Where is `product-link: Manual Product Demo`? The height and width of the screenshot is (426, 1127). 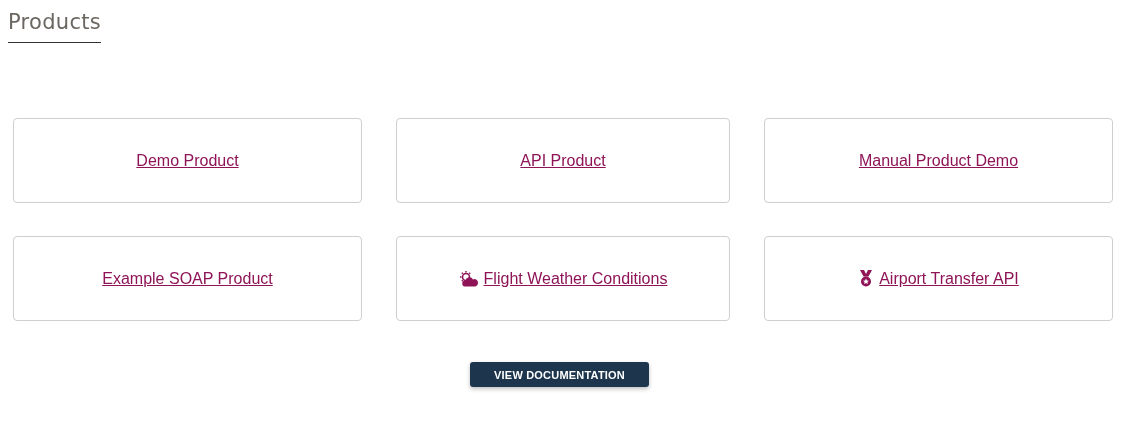 product-link: Manual Product Demo is located at coordinates (938, 160).